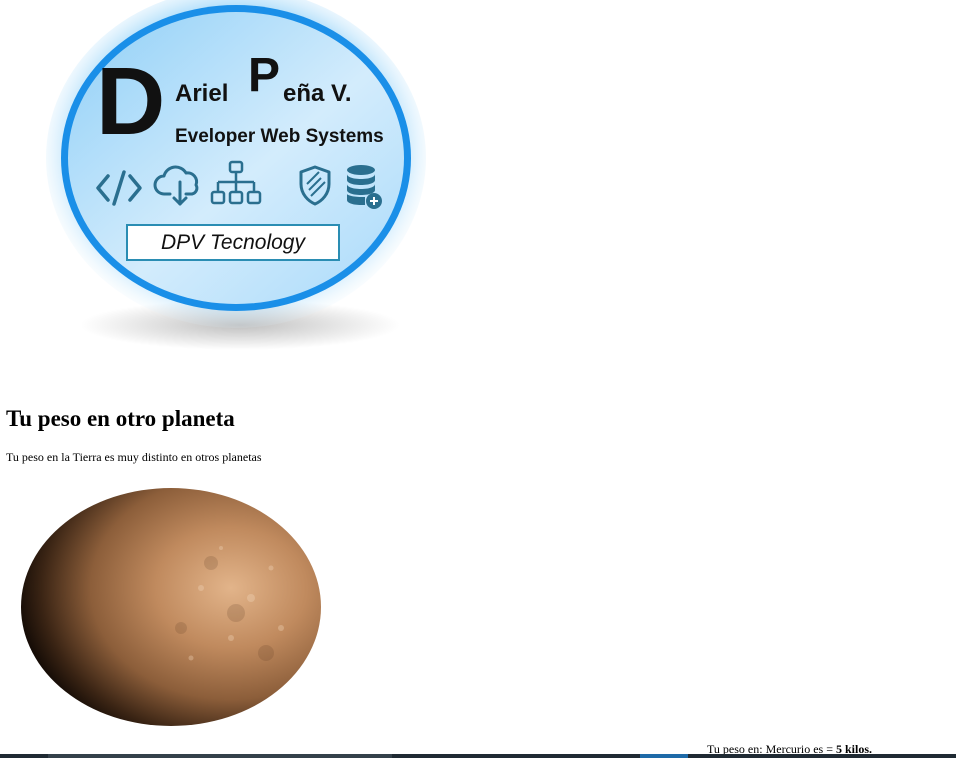 The width and height of the screenshot is (956, 758). I want to click on cloud-download-icon, so click(176, 185).